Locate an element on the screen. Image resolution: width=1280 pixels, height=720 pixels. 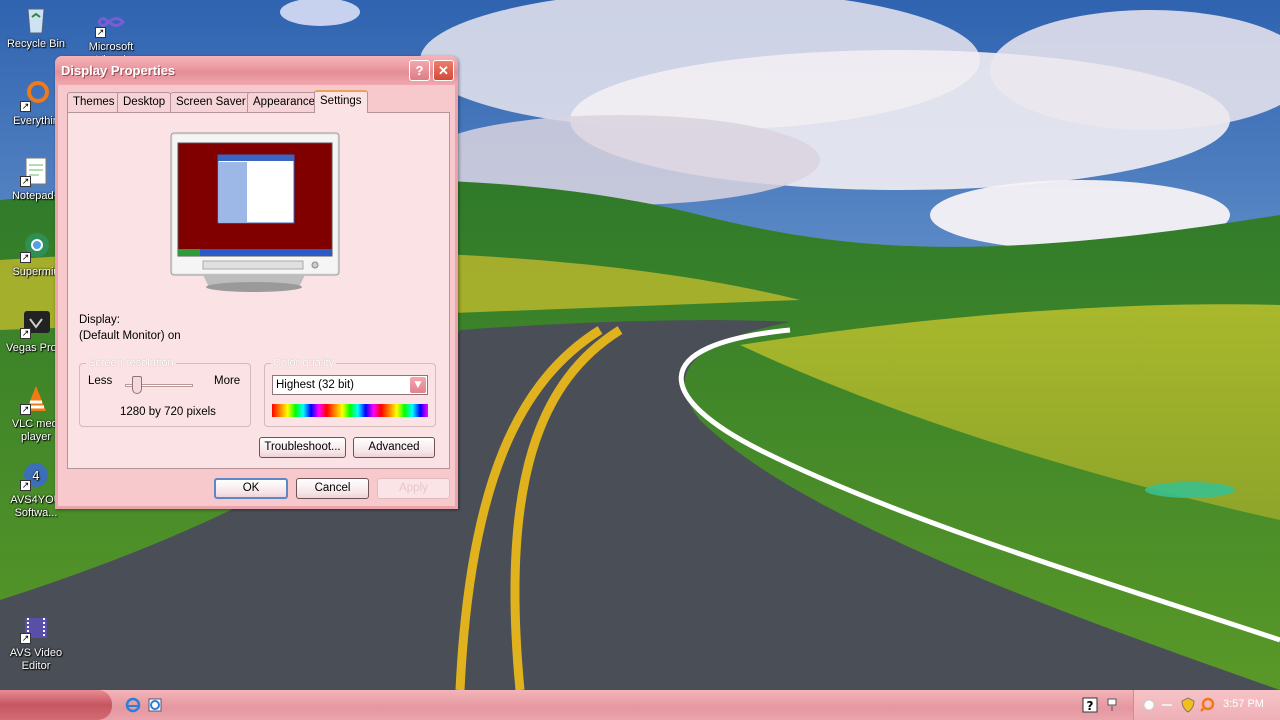
vegas-pro-icon: ↗ is located at coordinates (36, 323).